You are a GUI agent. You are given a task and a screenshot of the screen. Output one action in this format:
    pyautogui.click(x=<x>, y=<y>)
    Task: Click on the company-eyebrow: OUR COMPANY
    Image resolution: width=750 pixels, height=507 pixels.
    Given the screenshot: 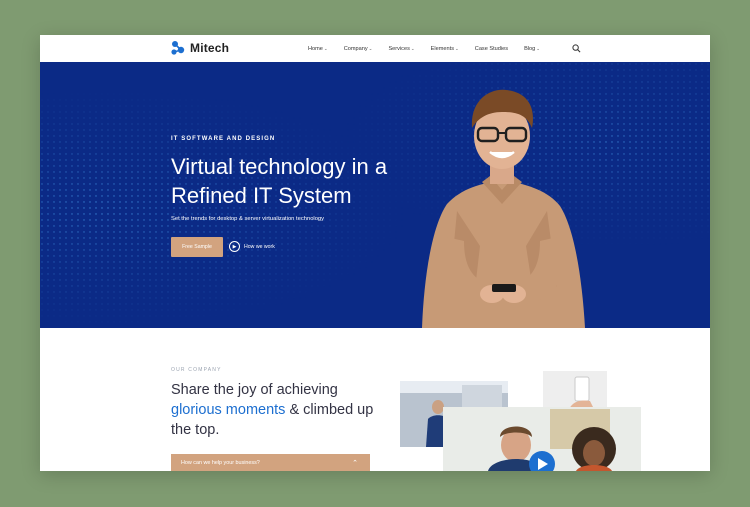 What is the action you would take?
    pyautogui.click(x=196, y=370)
    